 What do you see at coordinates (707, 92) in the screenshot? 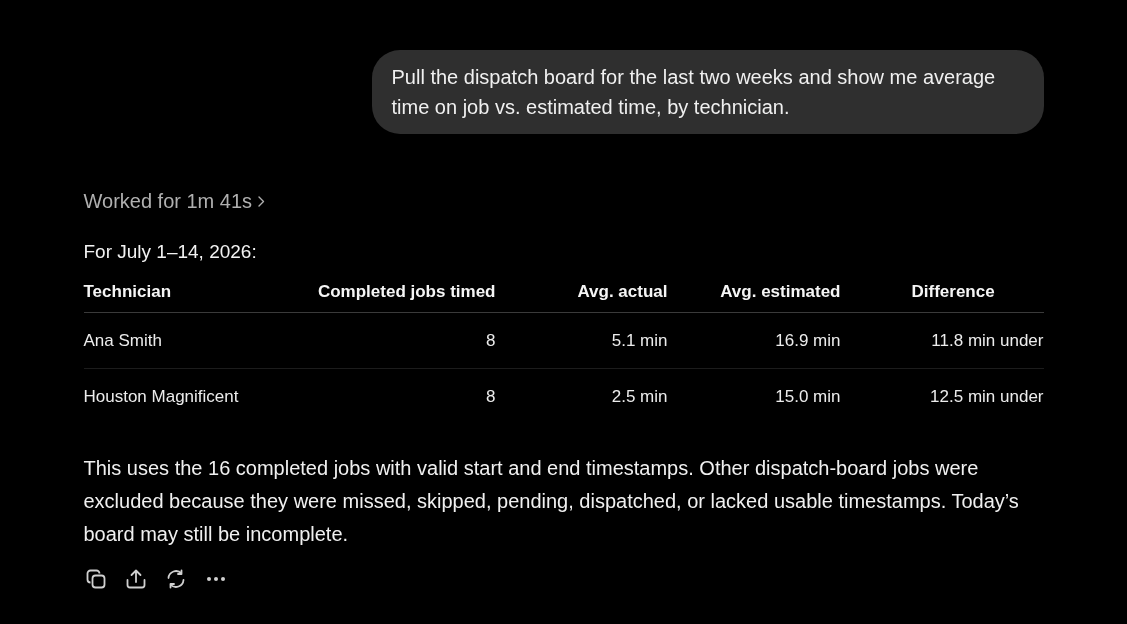
I see `user-message: Pull the dispatch board for the last two weeks and show me average time on job vs. estimated time, by technician.` at bounding box center [707, 92].